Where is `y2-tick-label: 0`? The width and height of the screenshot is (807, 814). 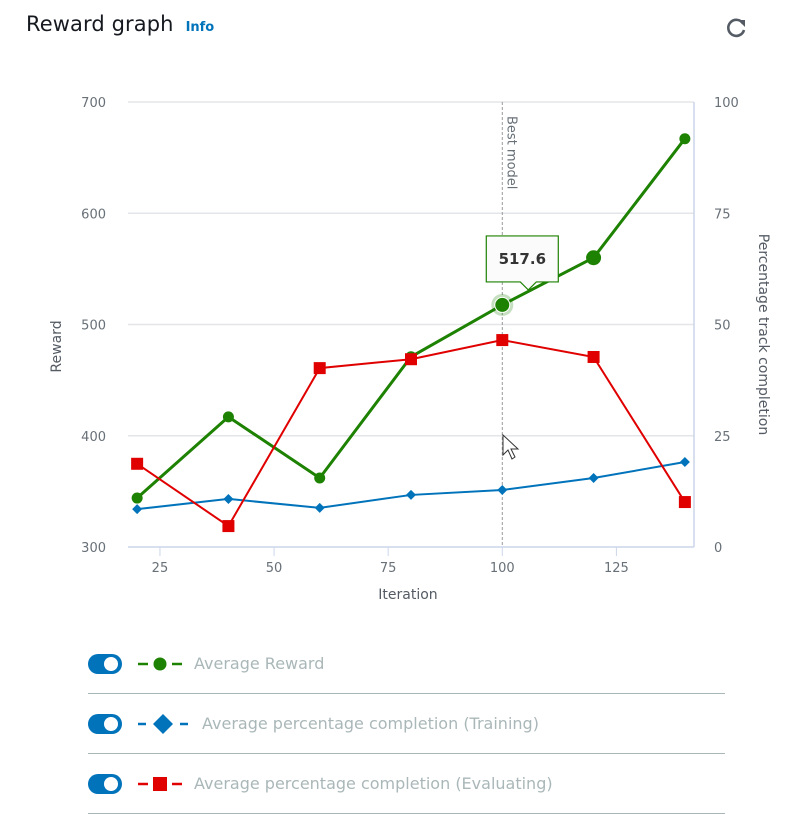 y2-tick-label: 0 is located at coordinates (718, 548).